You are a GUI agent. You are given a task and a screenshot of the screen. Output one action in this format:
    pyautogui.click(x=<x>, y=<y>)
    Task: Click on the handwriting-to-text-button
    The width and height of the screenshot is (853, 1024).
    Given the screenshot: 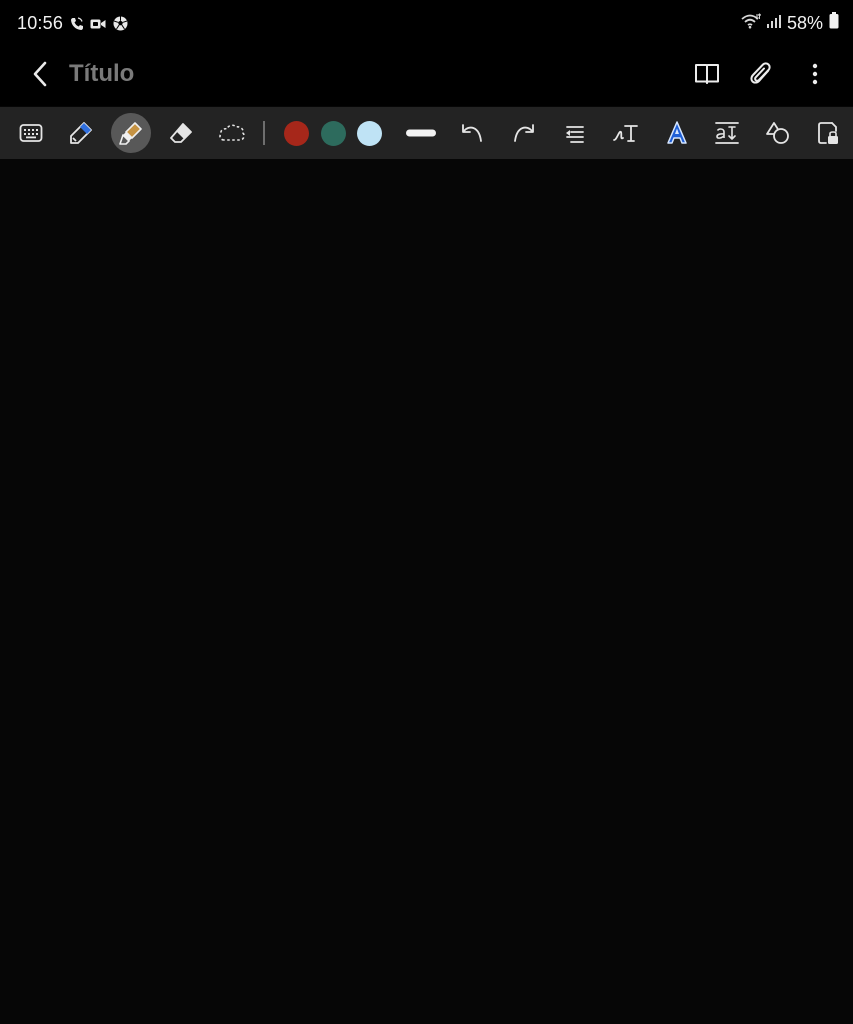 What is the action you would take?
    pyautogui.click(x=626, y=133)
    